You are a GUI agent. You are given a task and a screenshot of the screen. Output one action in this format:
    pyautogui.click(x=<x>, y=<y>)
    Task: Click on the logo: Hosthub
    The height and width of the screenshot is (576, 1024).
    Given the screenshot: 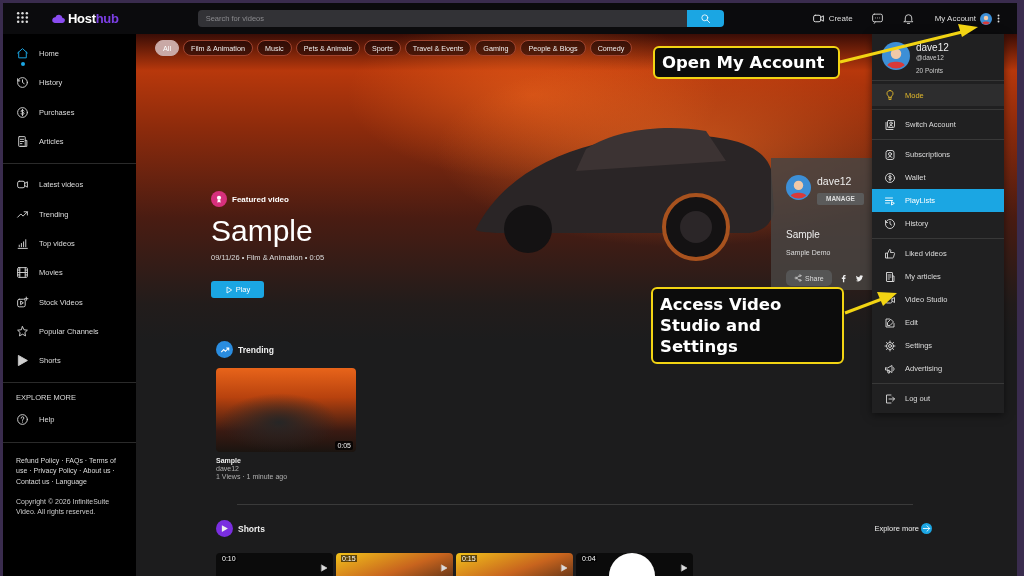 What is the action you would take?
    pyautogui.click(x=85, y=18)
    